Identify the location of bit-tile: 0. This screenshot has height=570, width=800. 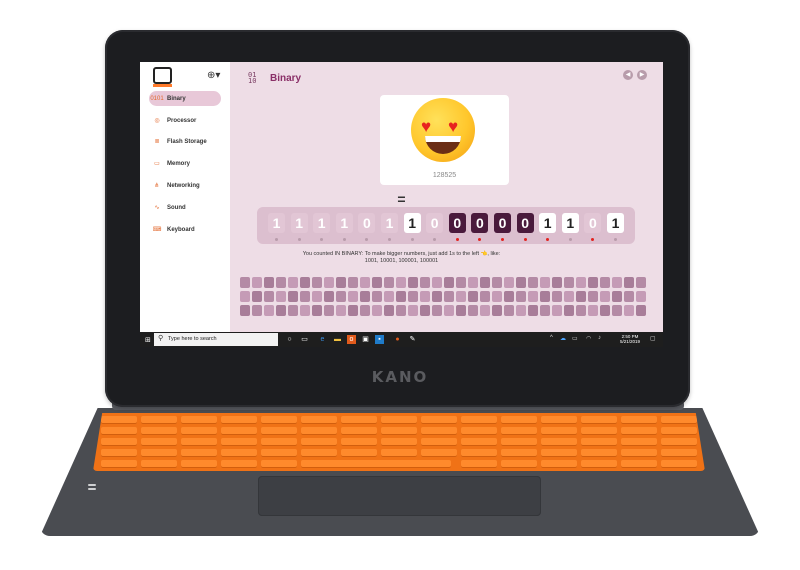
(480, 223).